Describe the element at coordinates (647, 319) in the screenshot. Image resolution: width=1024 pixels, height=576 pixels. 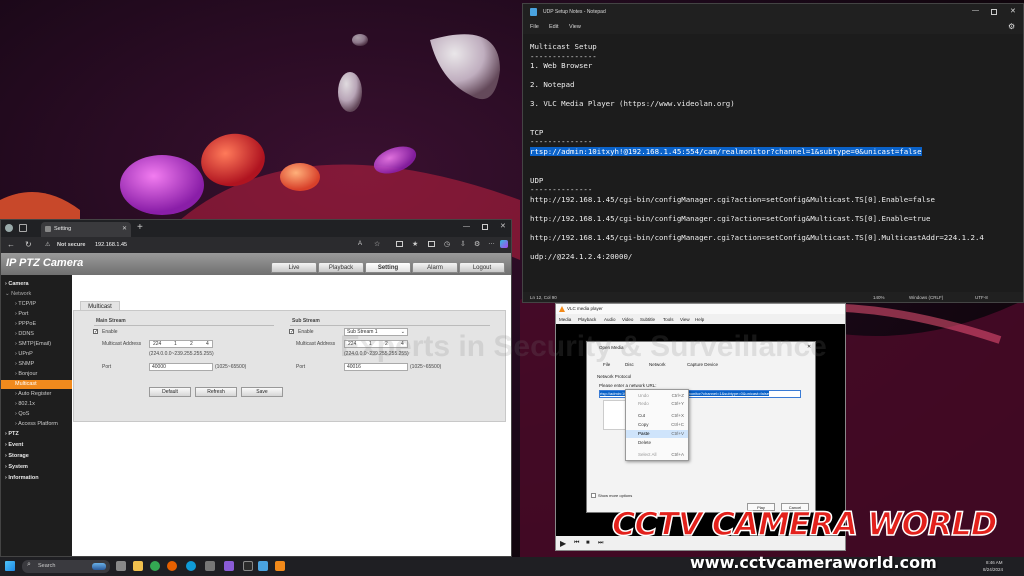
I see `vlc-menu-subtitle: Subtitle` at that location.